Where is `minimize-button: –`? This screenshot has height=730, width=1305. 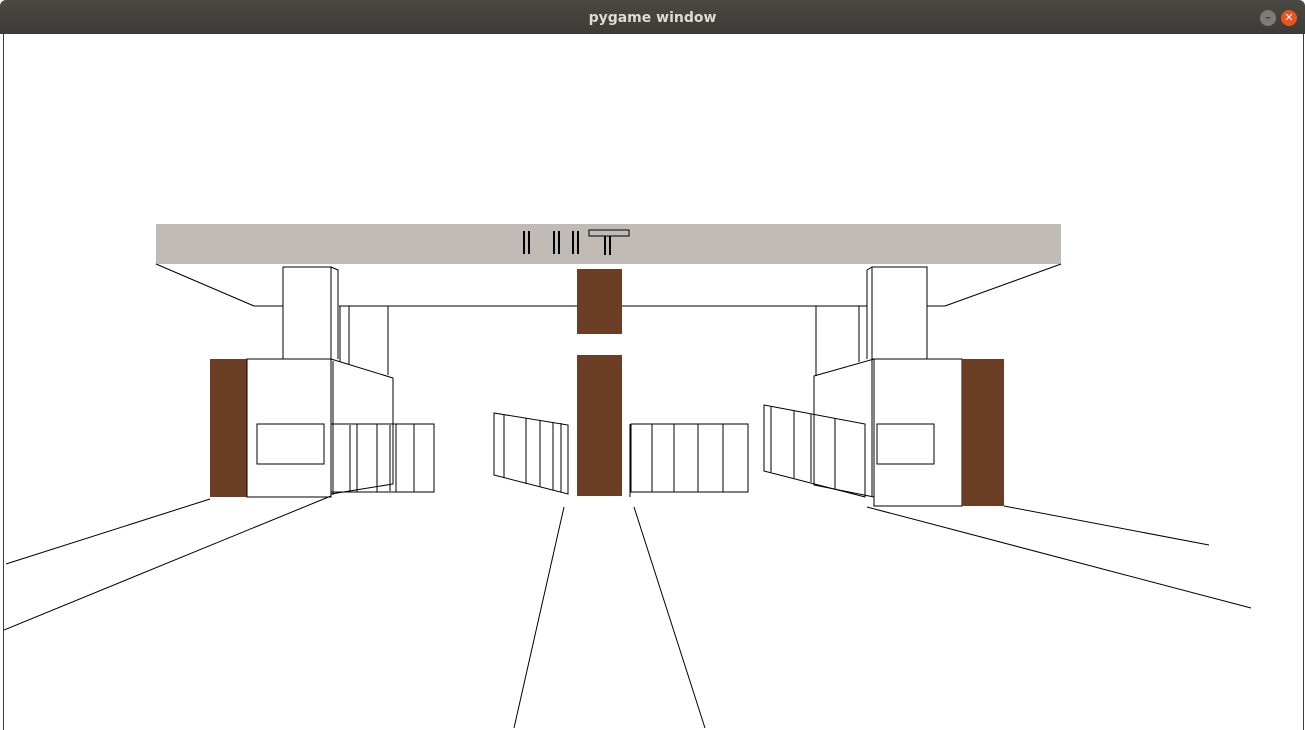 minimize-button: – is located at coordinates (1268, 18).